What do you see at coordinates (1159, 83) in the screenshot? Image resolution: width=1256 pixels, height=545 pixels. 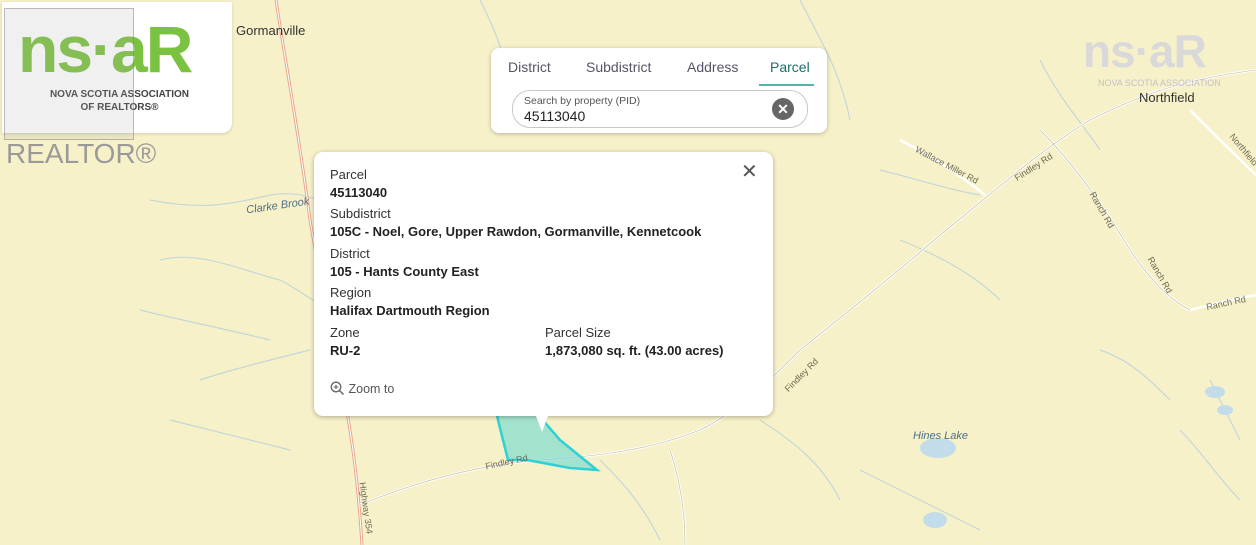 I see `watermark-assoc-text: NOVA SCOTIA ASSOCIATION` at bounding box center [1159, 83].